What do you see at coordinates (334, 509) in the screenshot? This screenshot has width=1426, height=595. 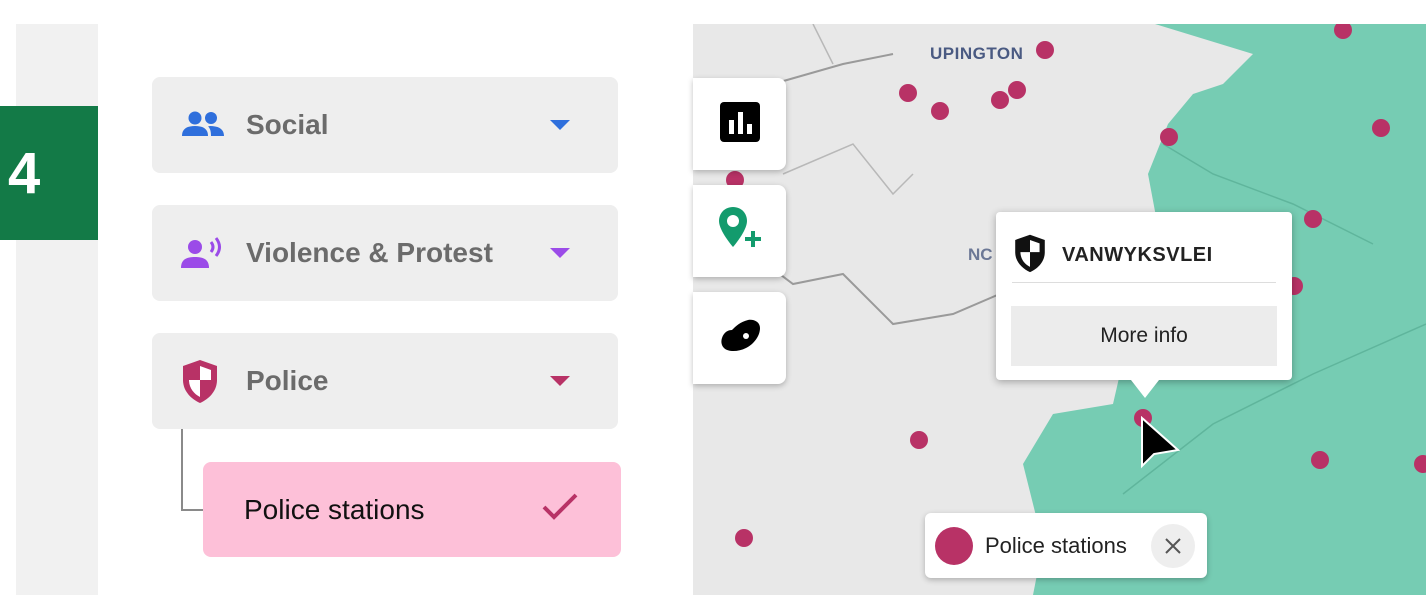 I see `sub-item-label: Police stations` at bounding box center [334, 509].